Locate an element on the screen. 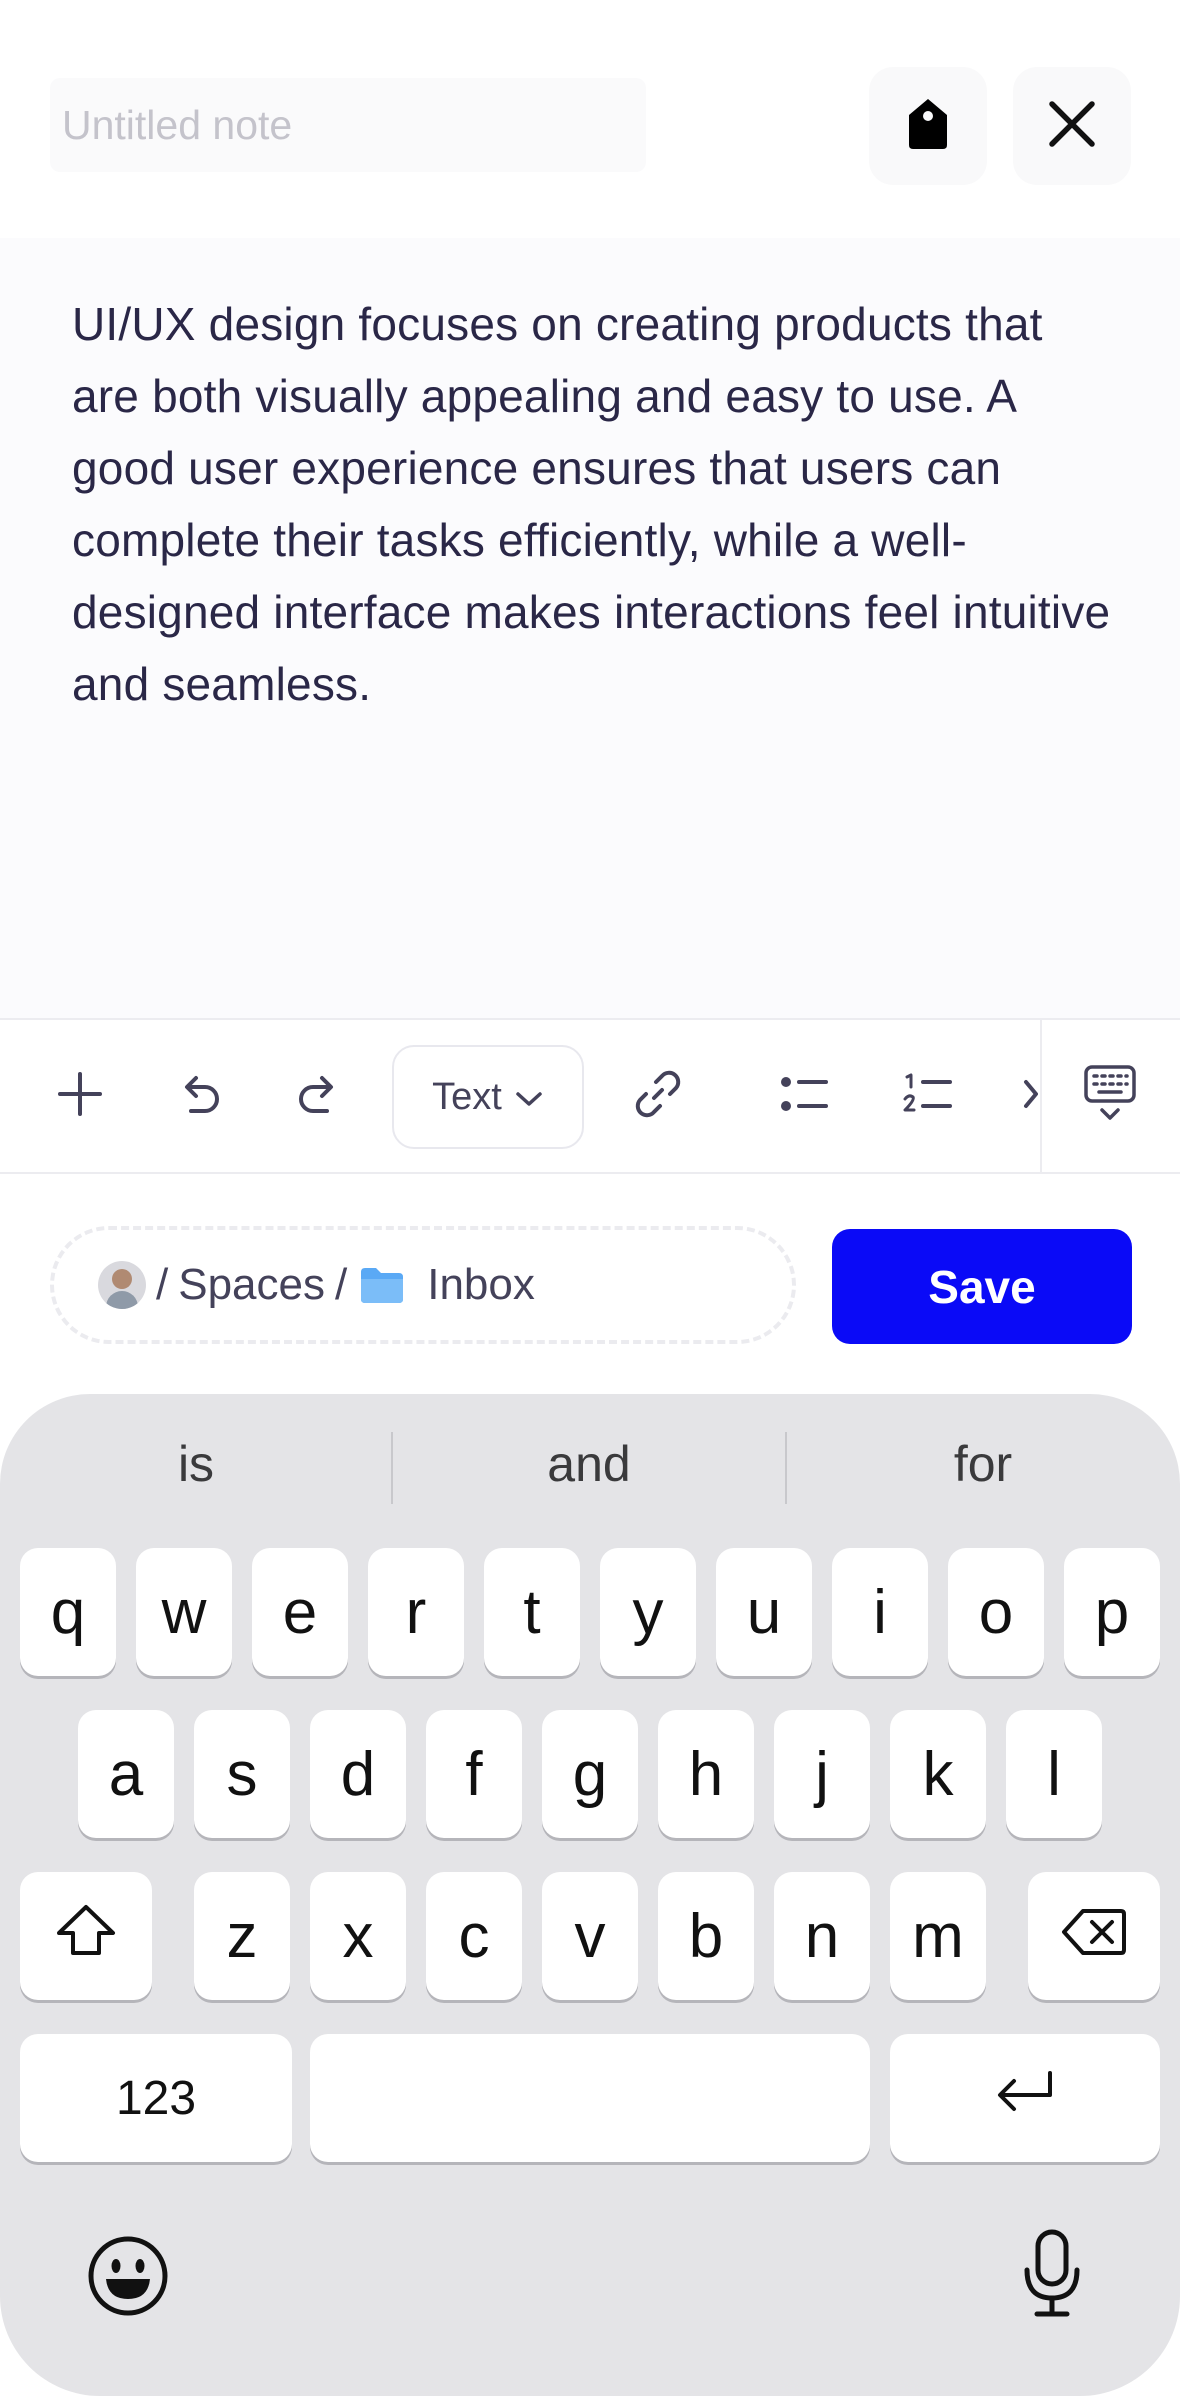  key-i: i is located at coordinates (880, 1612).